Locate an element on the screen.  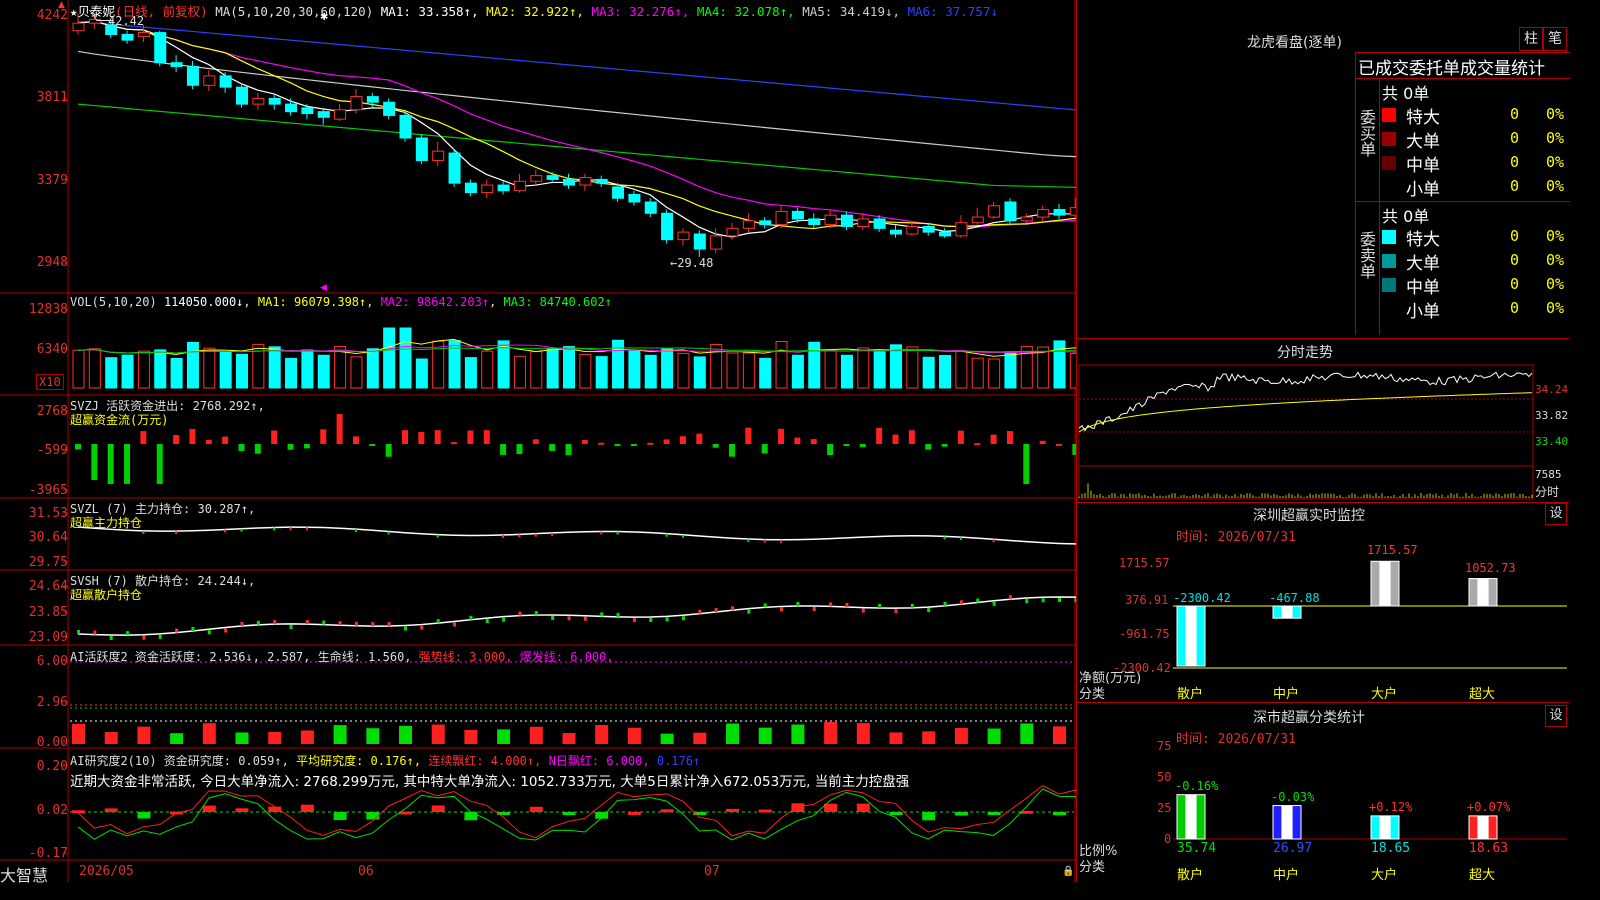
svzj-sub: 超赢资金流(万元) is located at coordinates (119, 420).